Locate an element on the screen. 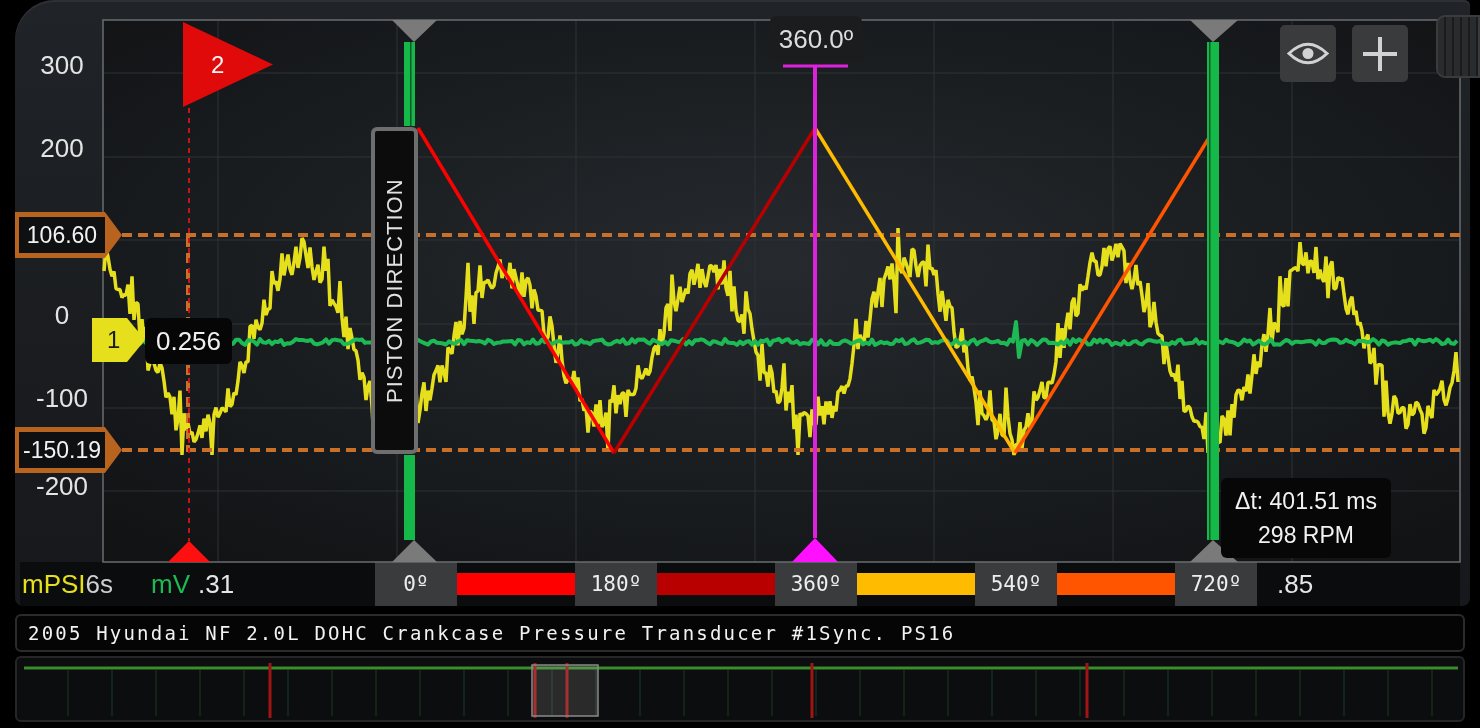  crank-angle-label: 180º is located at coordinates (616, 584).